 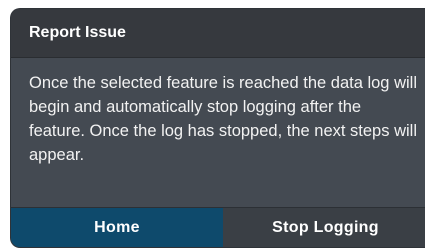 What do you see at coordinates (324, 227) in the screenshot?
I see `stop-logging-button: Stop Logging` at bounding box center [324, 227].